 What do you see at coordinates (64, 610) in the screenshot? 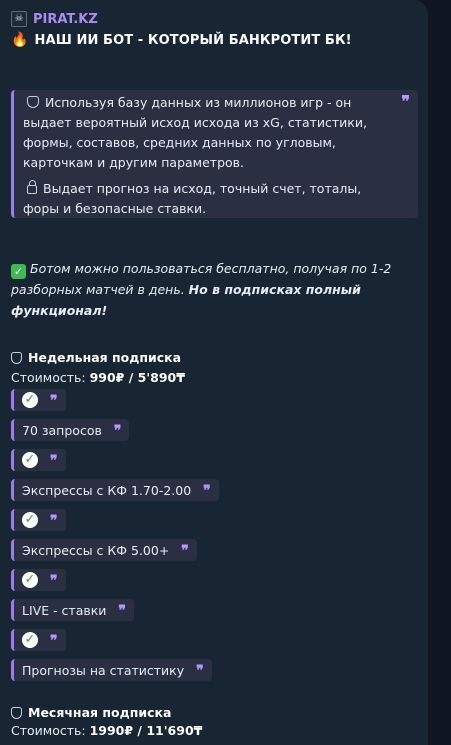
I see `feature-label: LIVE - ставки` at bounding box center [64, 610].